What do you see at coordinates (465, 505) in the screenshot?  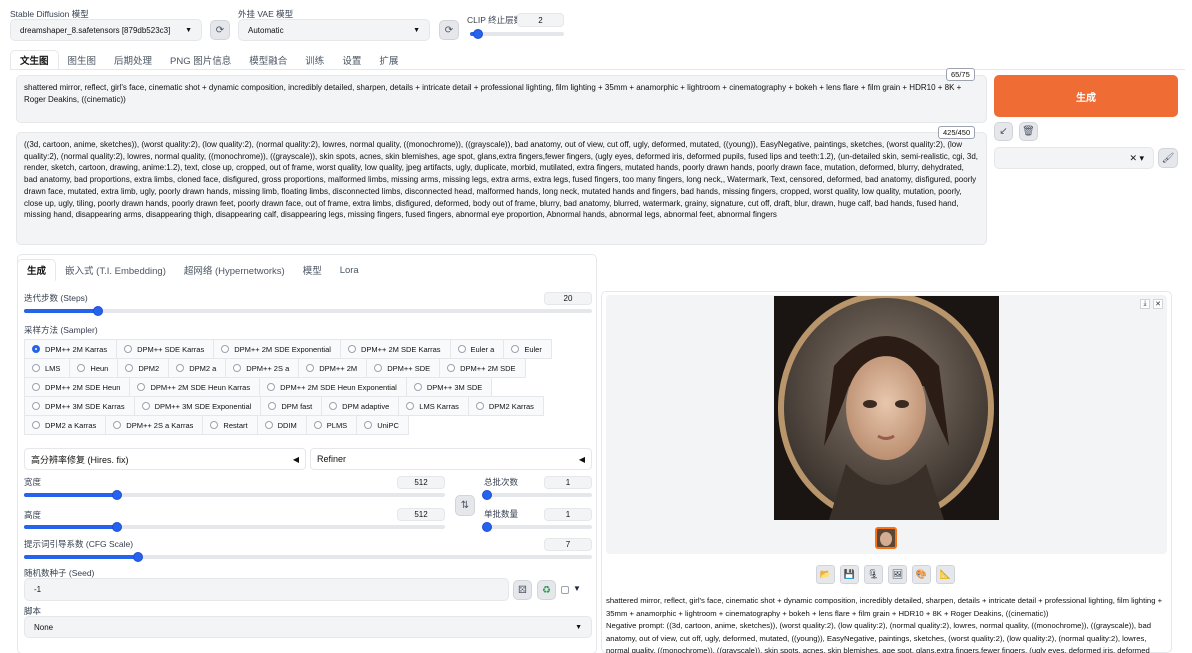 I see `swap-dimensions-button: ⇅` at bounding box center [465, 505].